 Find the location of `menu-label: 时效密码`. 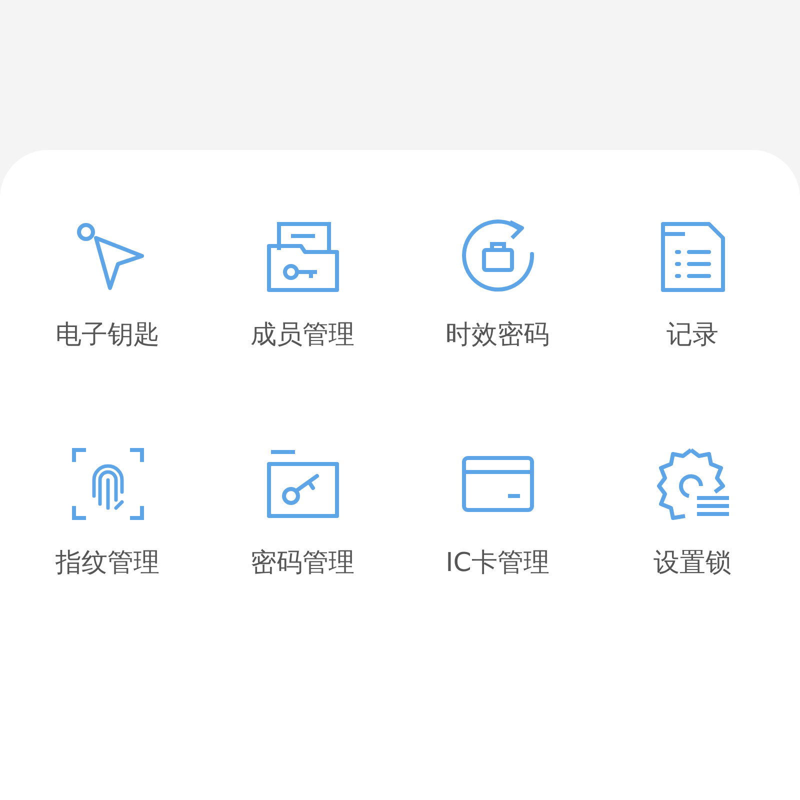

menu-label: 时效密码 is located at coordinates (498, 335).